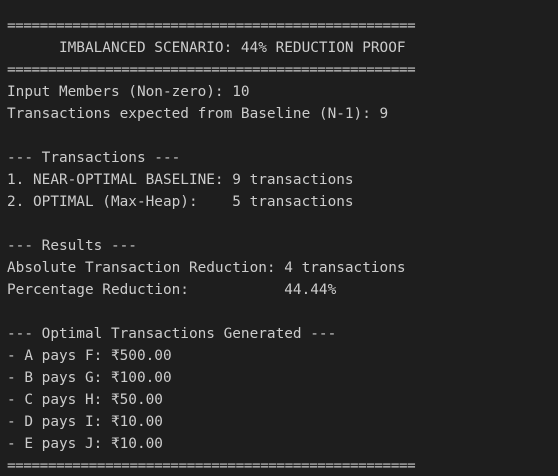  Describe the element at coordinates (172, 290) in the screenshot. I see `percentage-reduction-line: Percentage Reduction: 44.44%` at that location.